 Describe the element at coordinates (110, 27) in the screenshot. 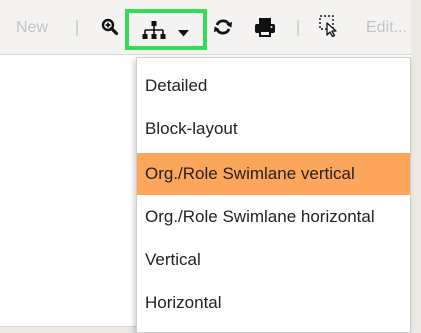

I see `zoom-in-icon` at that location.